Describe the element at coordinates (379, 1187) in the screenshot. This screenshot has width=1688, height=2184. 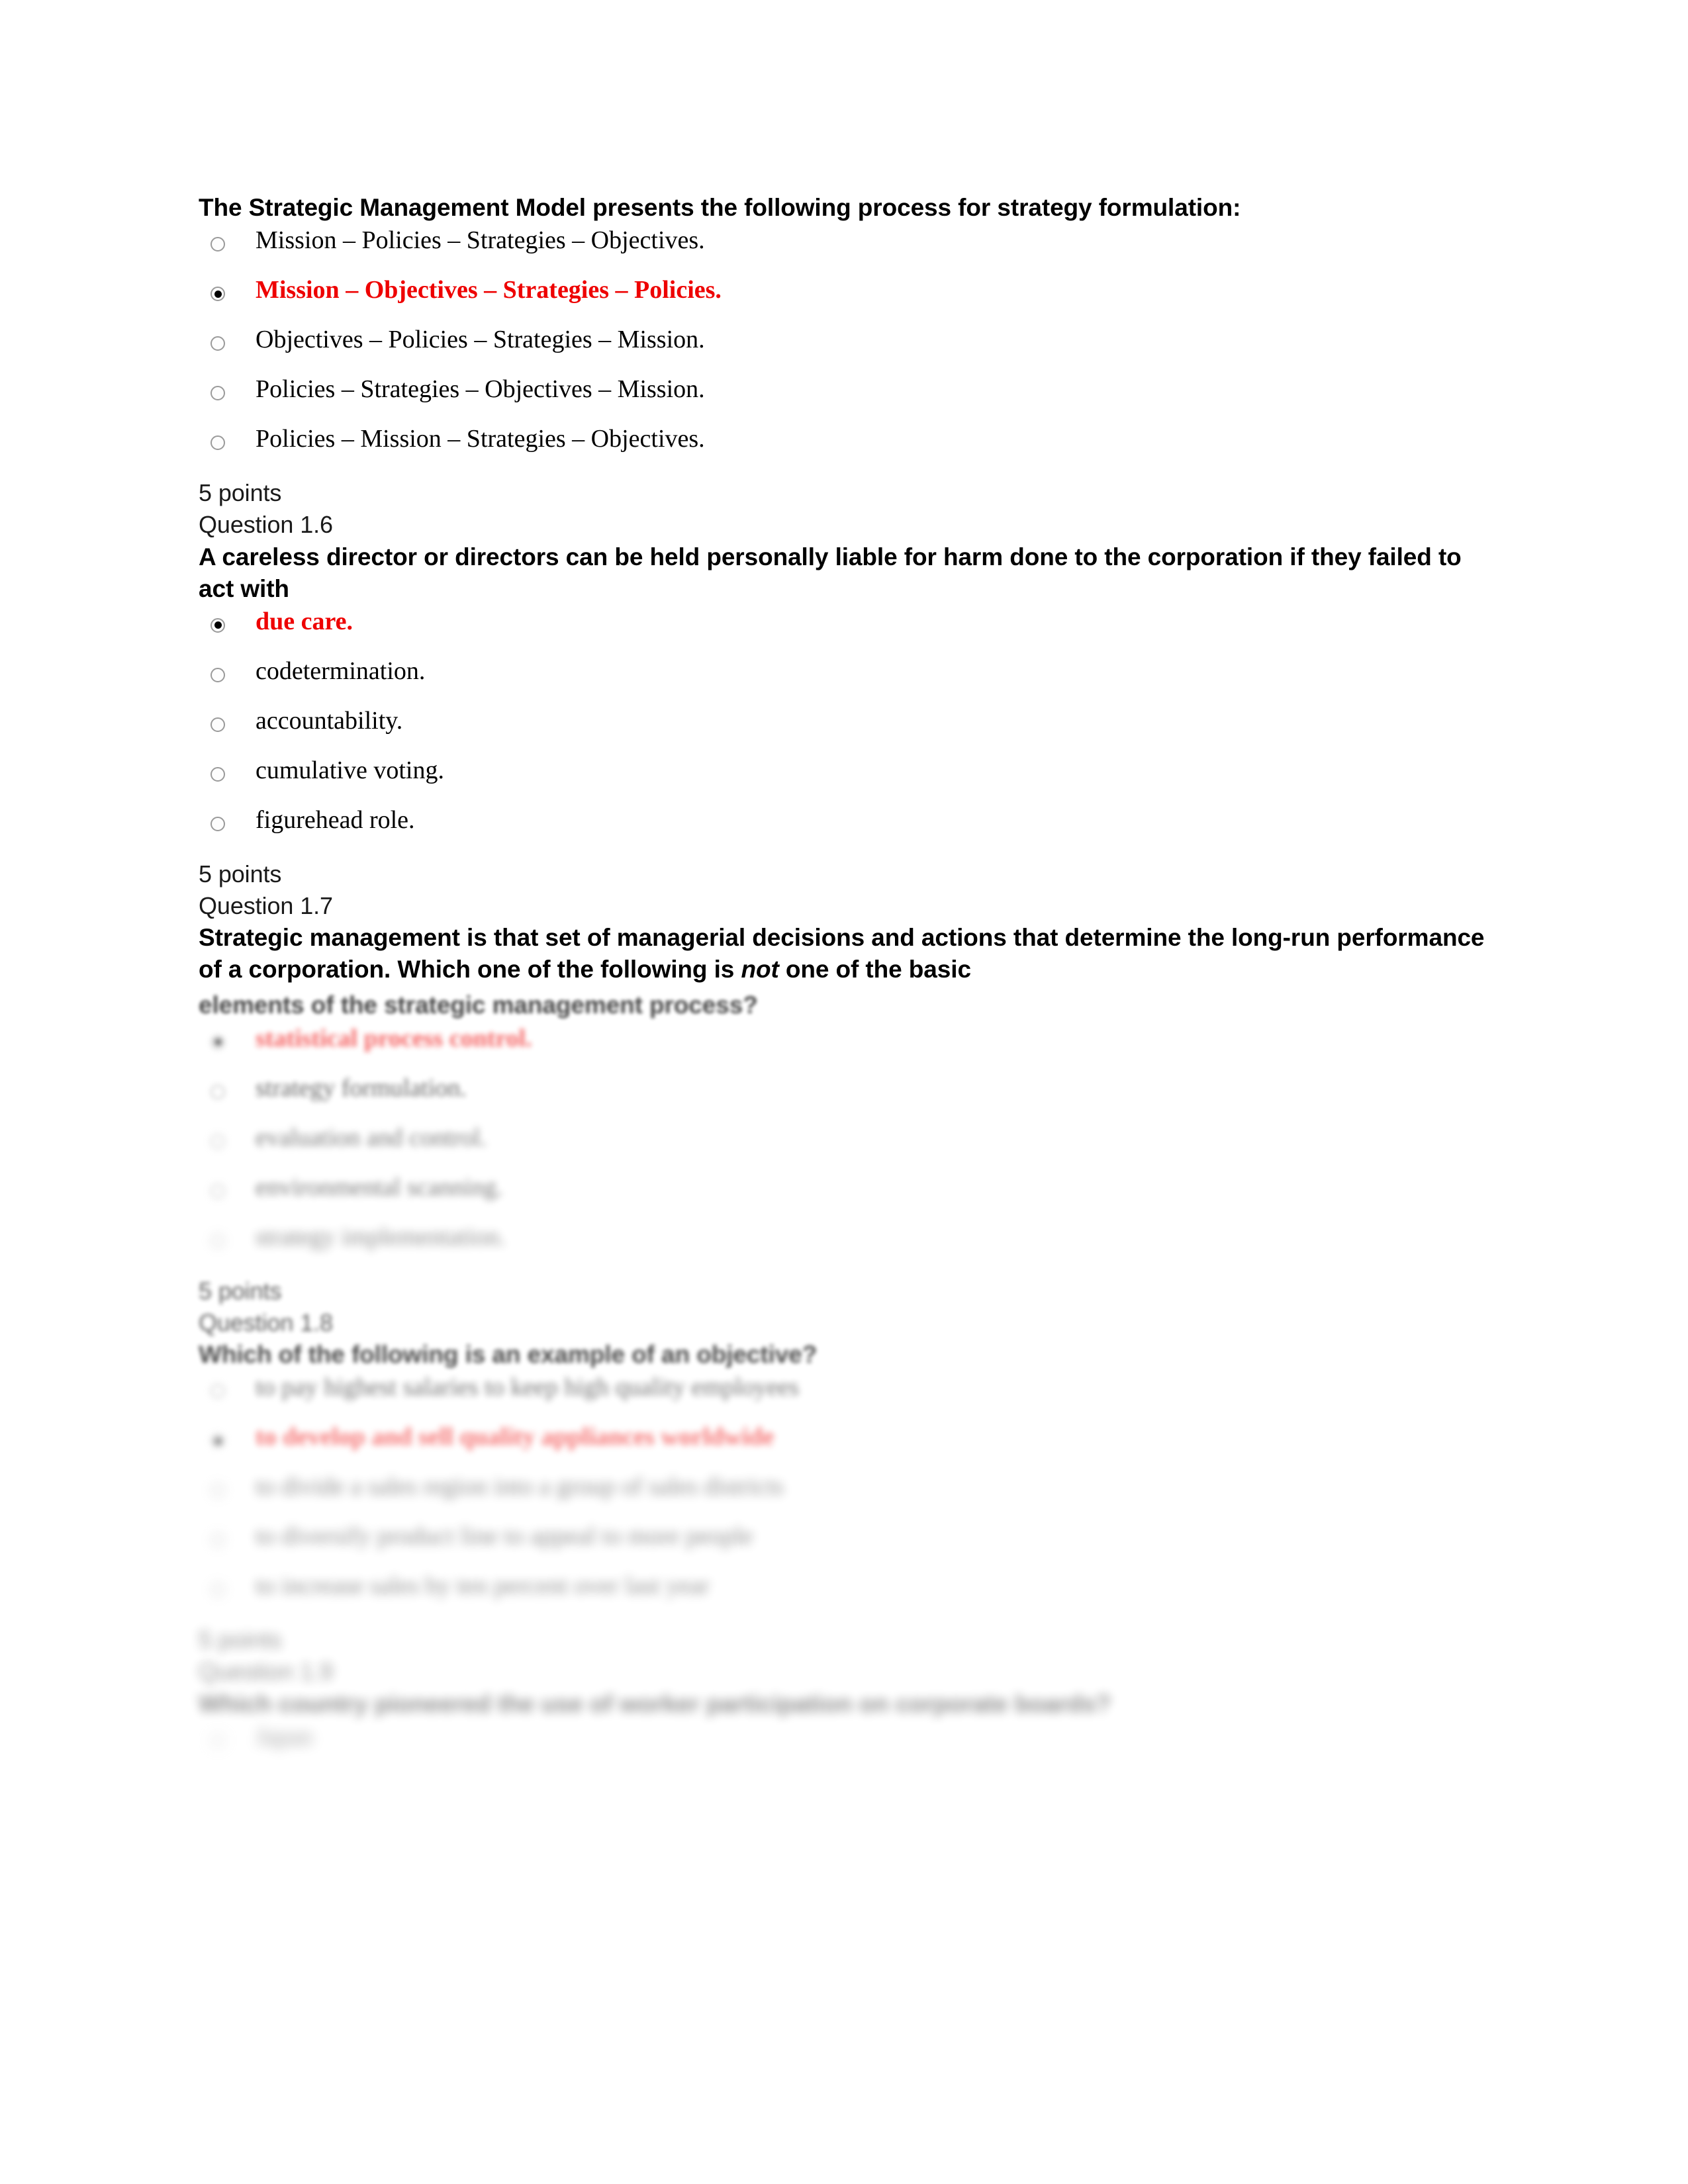
I see `option-label: environmental scanning.` at that location.